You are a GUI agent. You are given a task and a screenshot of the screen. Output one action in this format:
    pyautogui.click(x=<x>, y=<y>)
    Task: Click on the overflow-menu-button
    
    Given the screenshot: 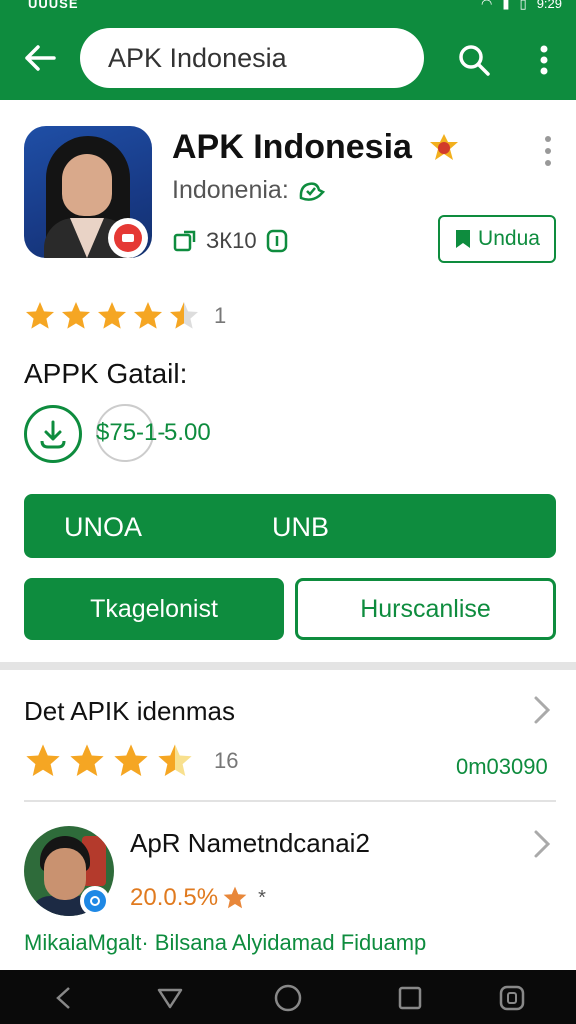 What is the action you would take?
    pyautogui.click(x=544, y=60)
    